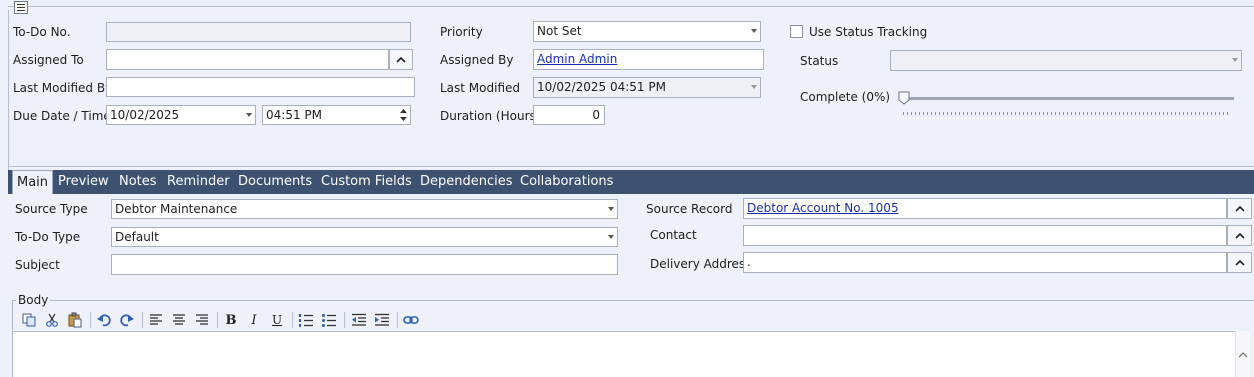 The height and width of the screenshot is (377, 1254). What do you see at coordinates (33, 300) in the screenshot?
I see `body-label: Body` at bounding box center [33, 300].